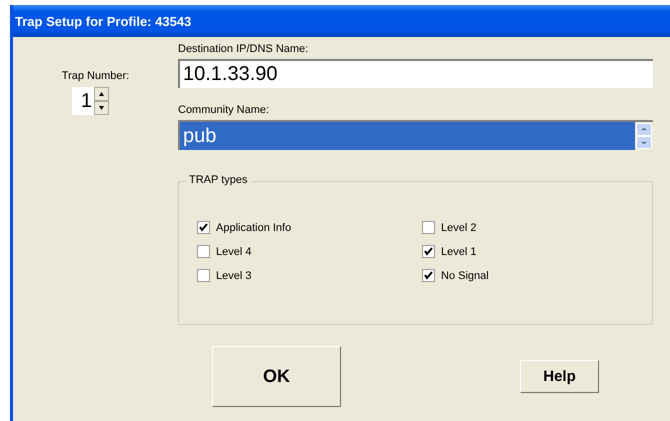  What do you see at coordinates (101, 108) in the screenshot?
I see `spin-down-icon` at bounding box center [101, 108].